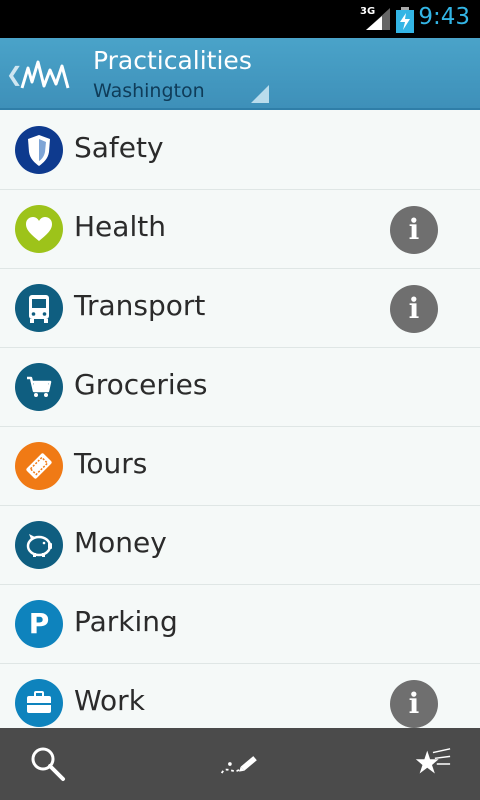 The height and width of the screenshot is (800, 480). Describe the element at coordinates (126, 621) in the screenshot. I see `list-item-label: Parking` at that location.